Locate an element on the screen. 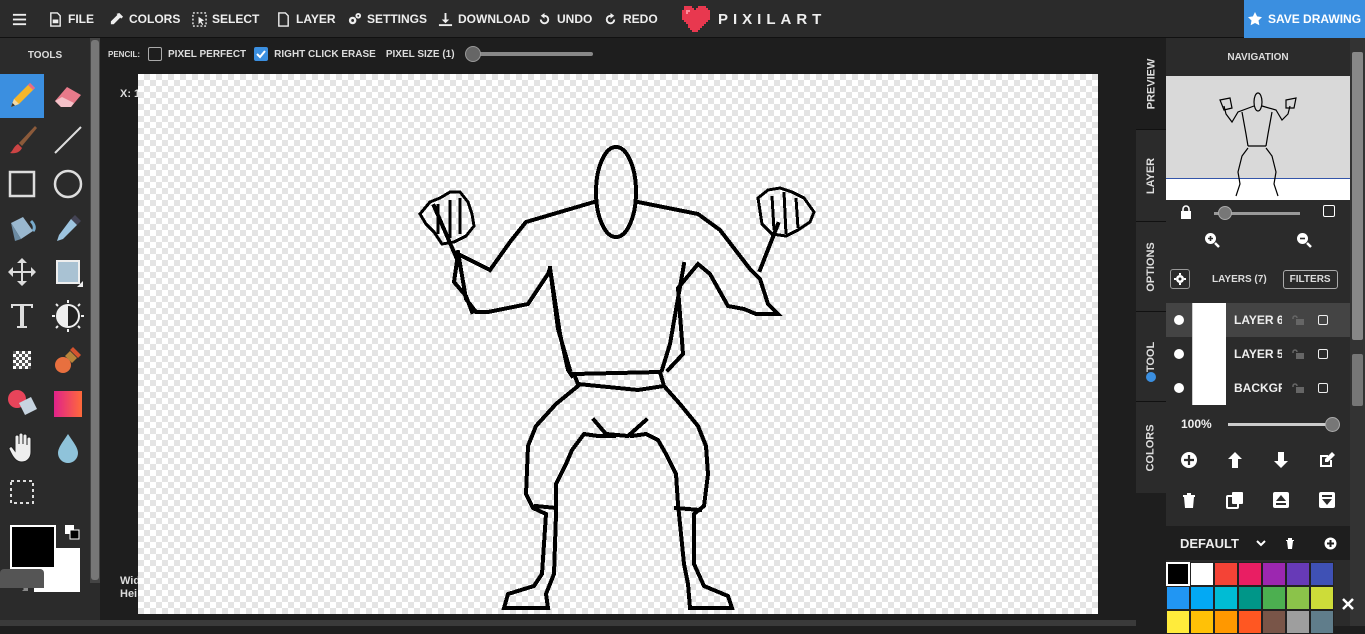 The height and width of the screenshot is (634, 1365). tools-footer-tab is located at coordinates (22, 578).